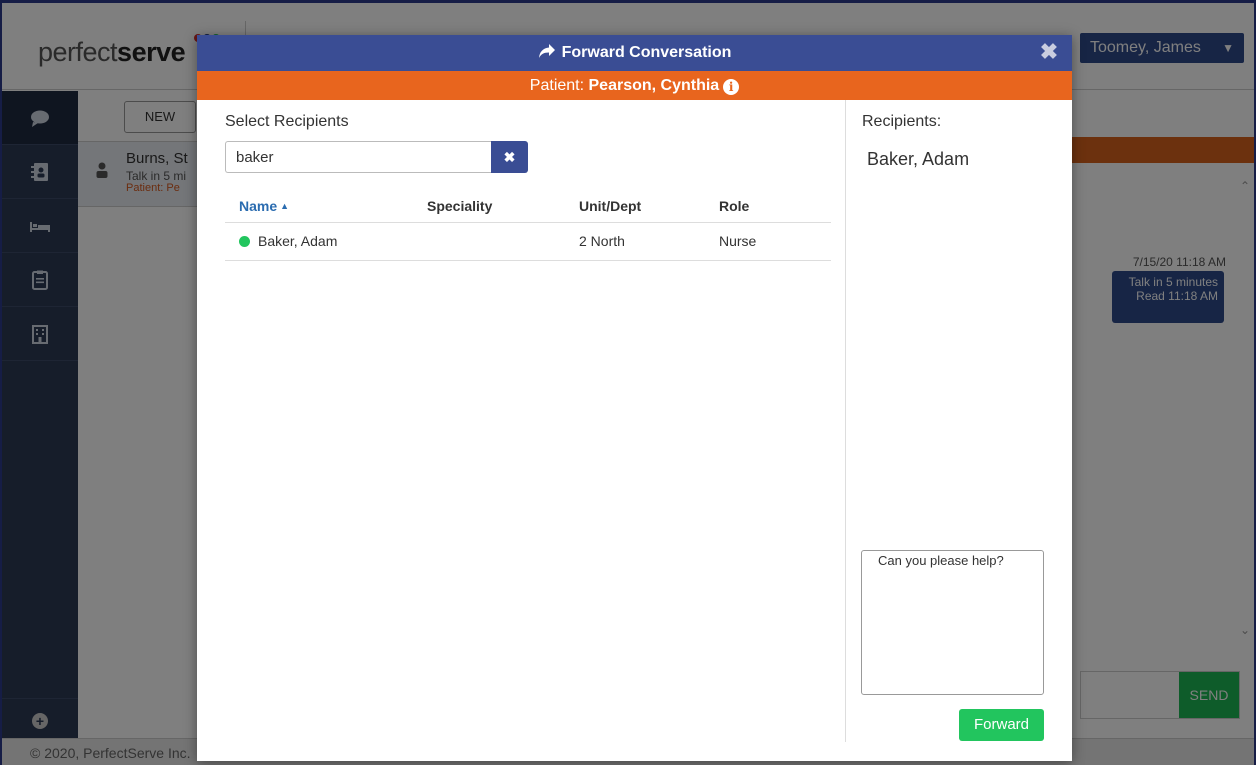 The width and height of the screenshot is (1256, 765). I want to click on recipient-search-input, so click(358, 157).